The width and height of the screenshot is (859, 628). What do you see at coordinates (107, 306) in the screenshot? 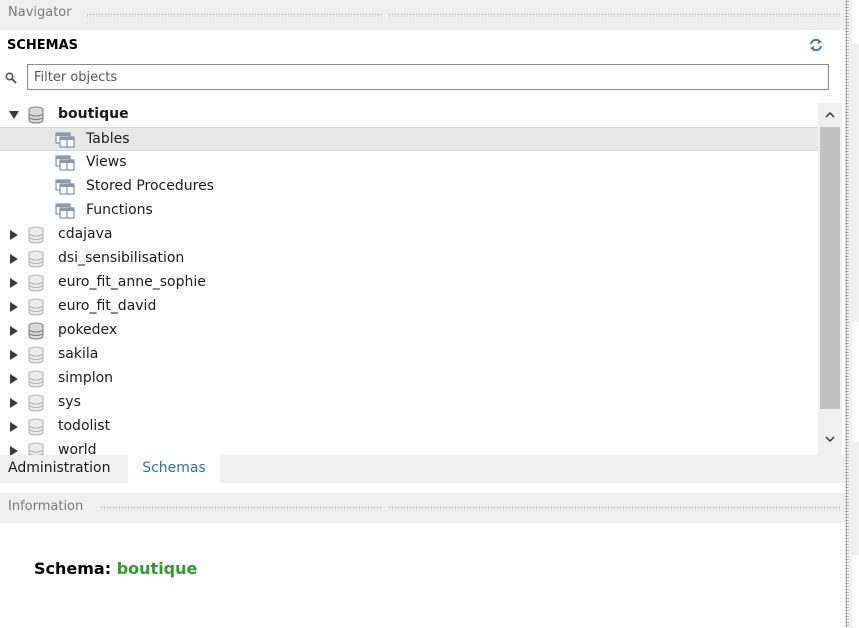
I see `schema-label: euro_fit_david` at bounding box center [107, 306].